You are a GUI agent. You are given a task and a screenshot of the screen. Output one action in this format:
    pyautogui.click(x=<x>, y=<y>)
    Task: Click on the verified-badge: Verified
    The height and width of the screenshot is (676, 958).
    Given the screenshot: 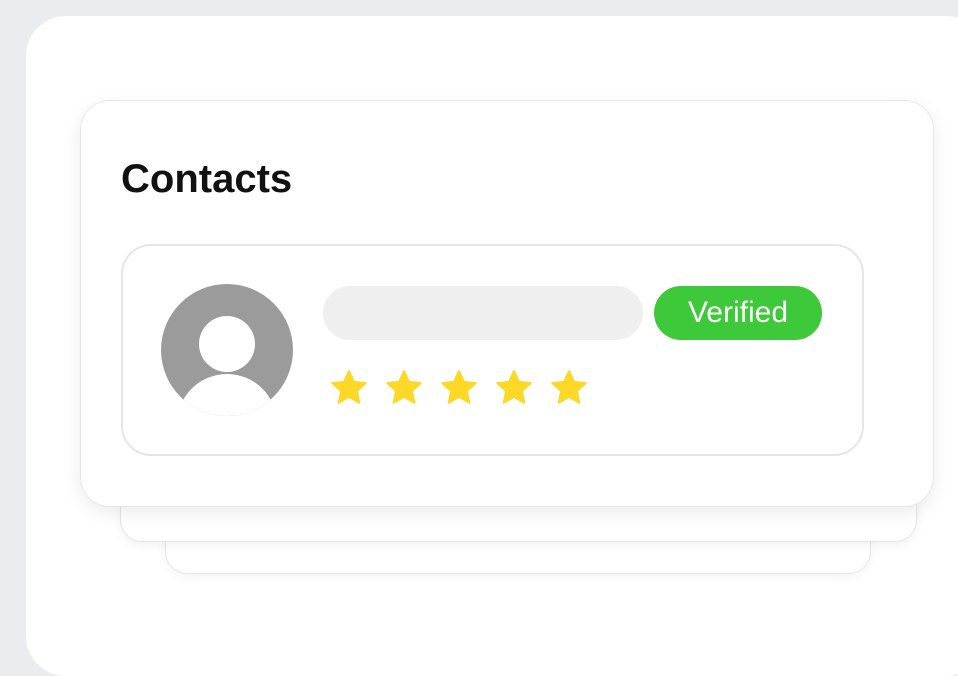 What is the action you would take?
    pyautogui.click(x=738, y=313)
    